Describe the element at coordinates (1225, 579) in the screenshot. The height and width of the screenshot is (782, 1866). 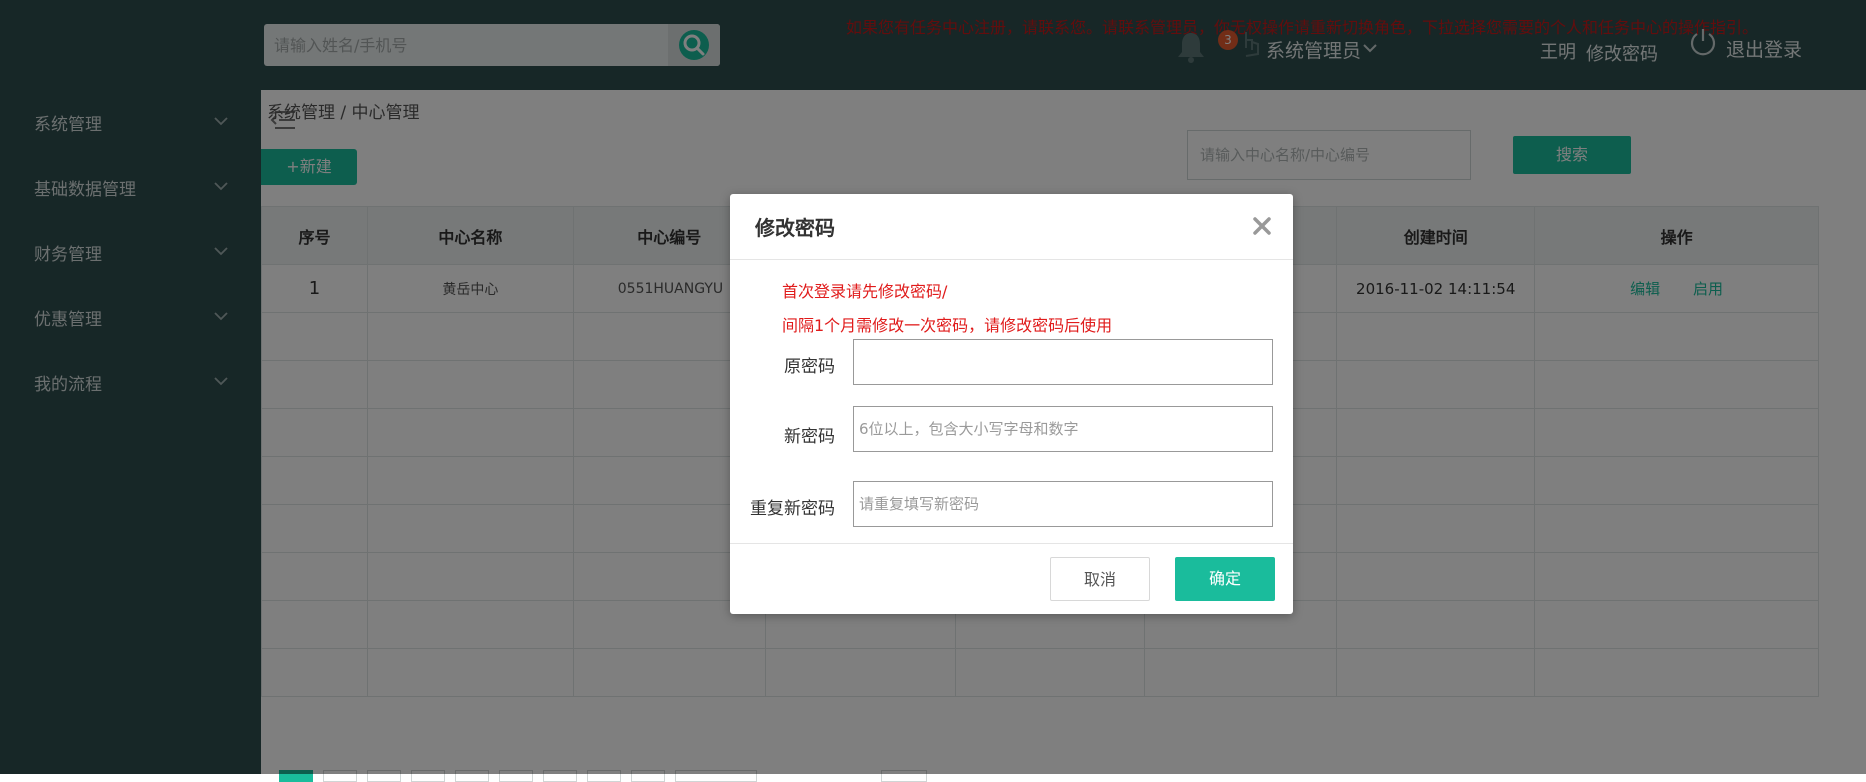
I see `confirm-button: 确定` at that location.